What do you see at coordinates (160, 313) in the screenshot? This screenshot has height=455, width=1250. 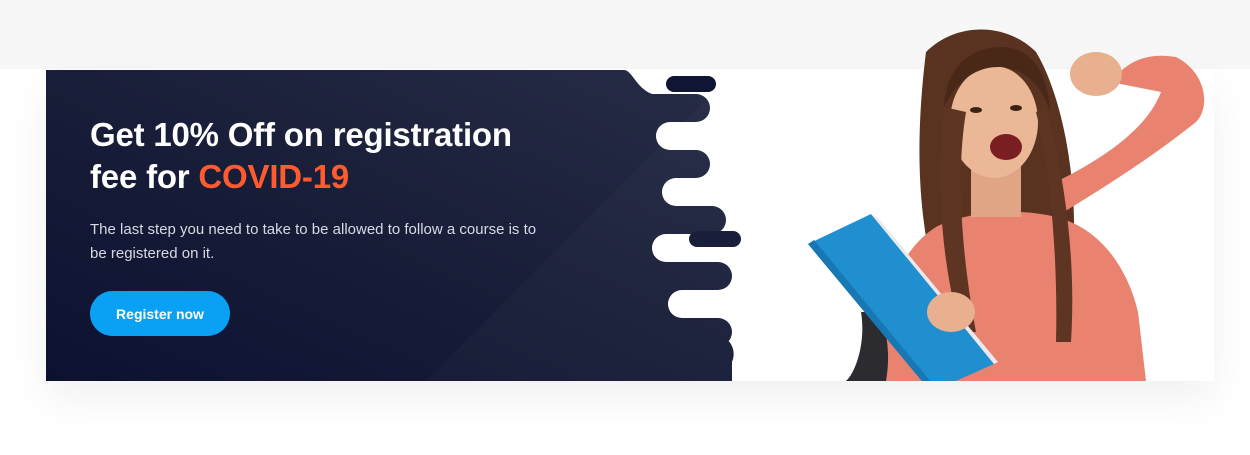 I see `register-now-button: Register now` at bounding box center [160, 313].